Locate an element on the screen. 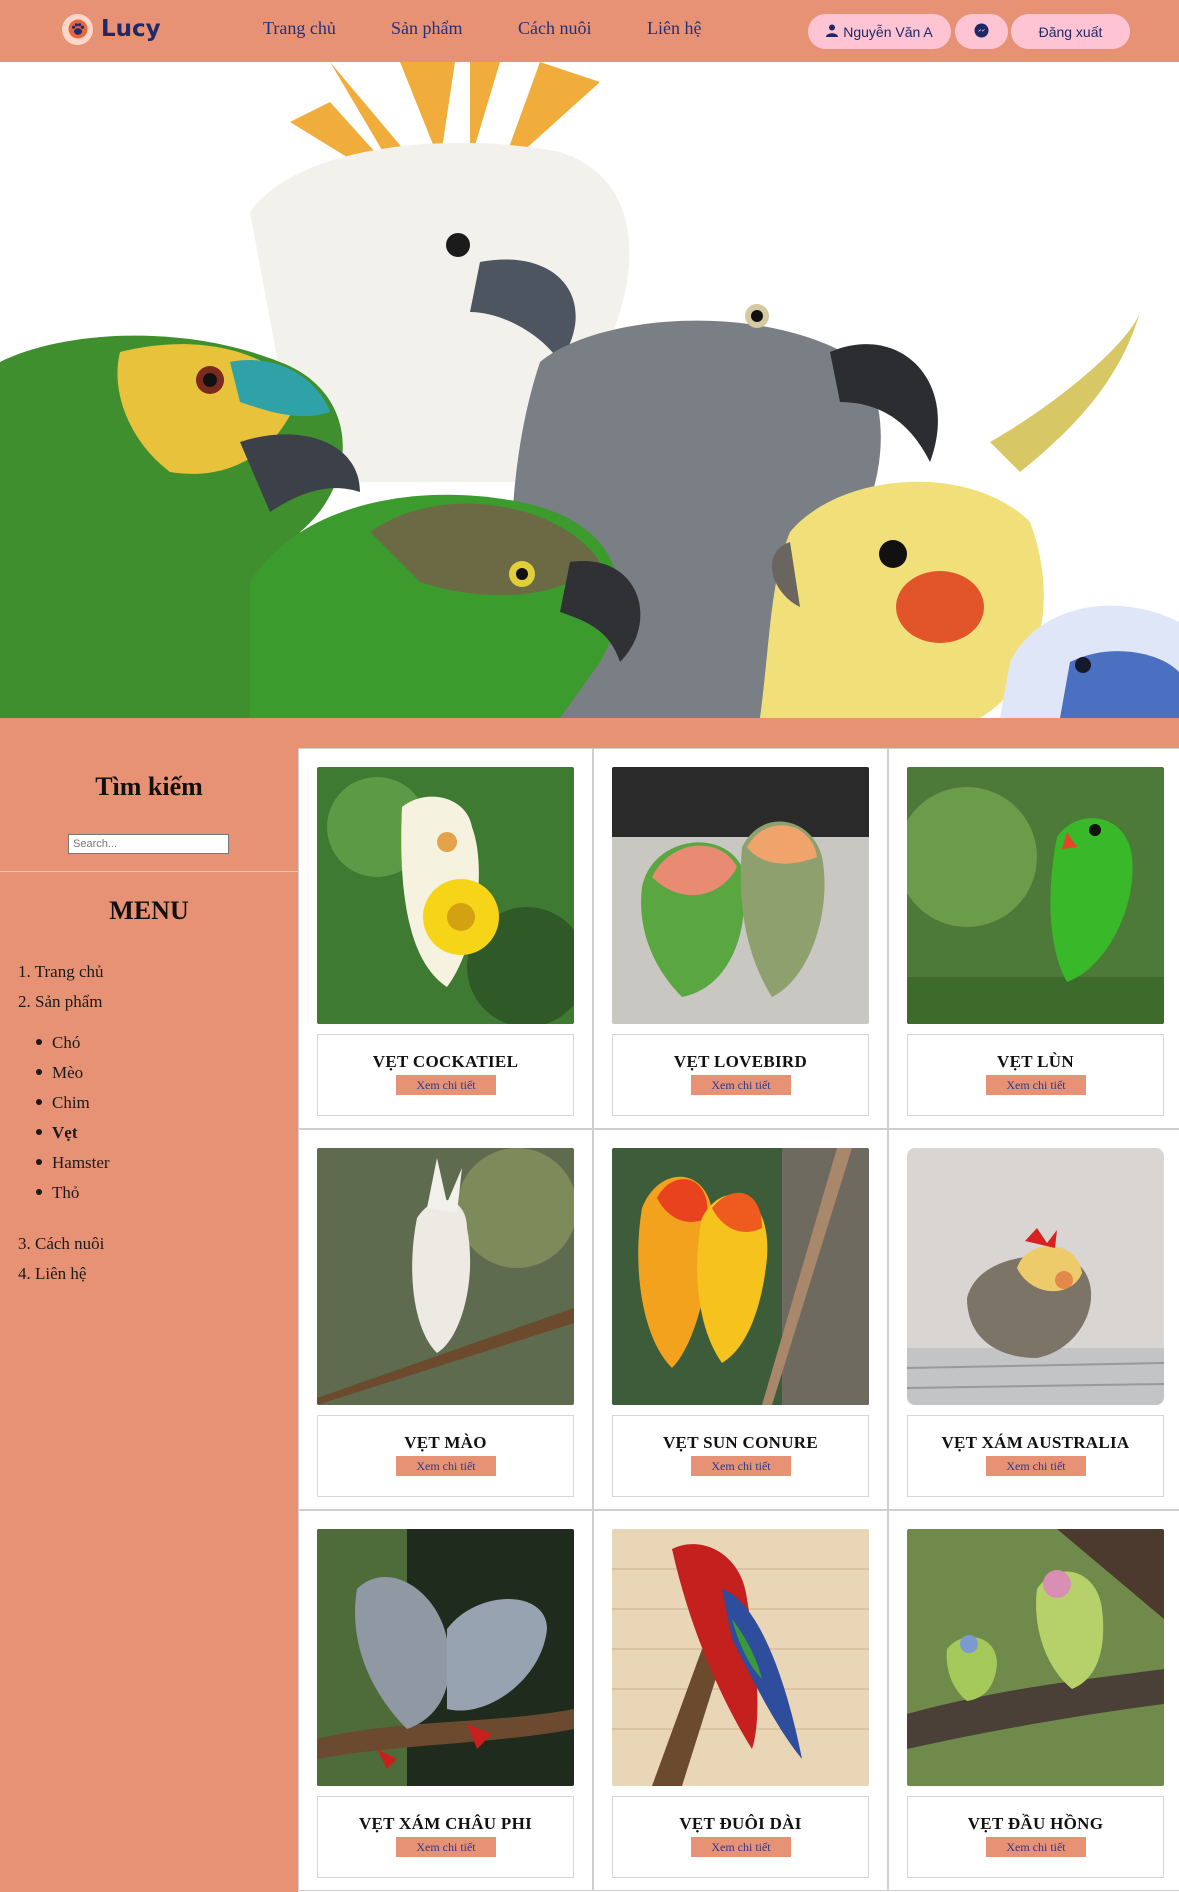 The width and height of the screenshot is (1179, 1892). product-info: VẸT ĐẦU HỒNG Xem chi tiết is located at coordinates (1035, 1837).